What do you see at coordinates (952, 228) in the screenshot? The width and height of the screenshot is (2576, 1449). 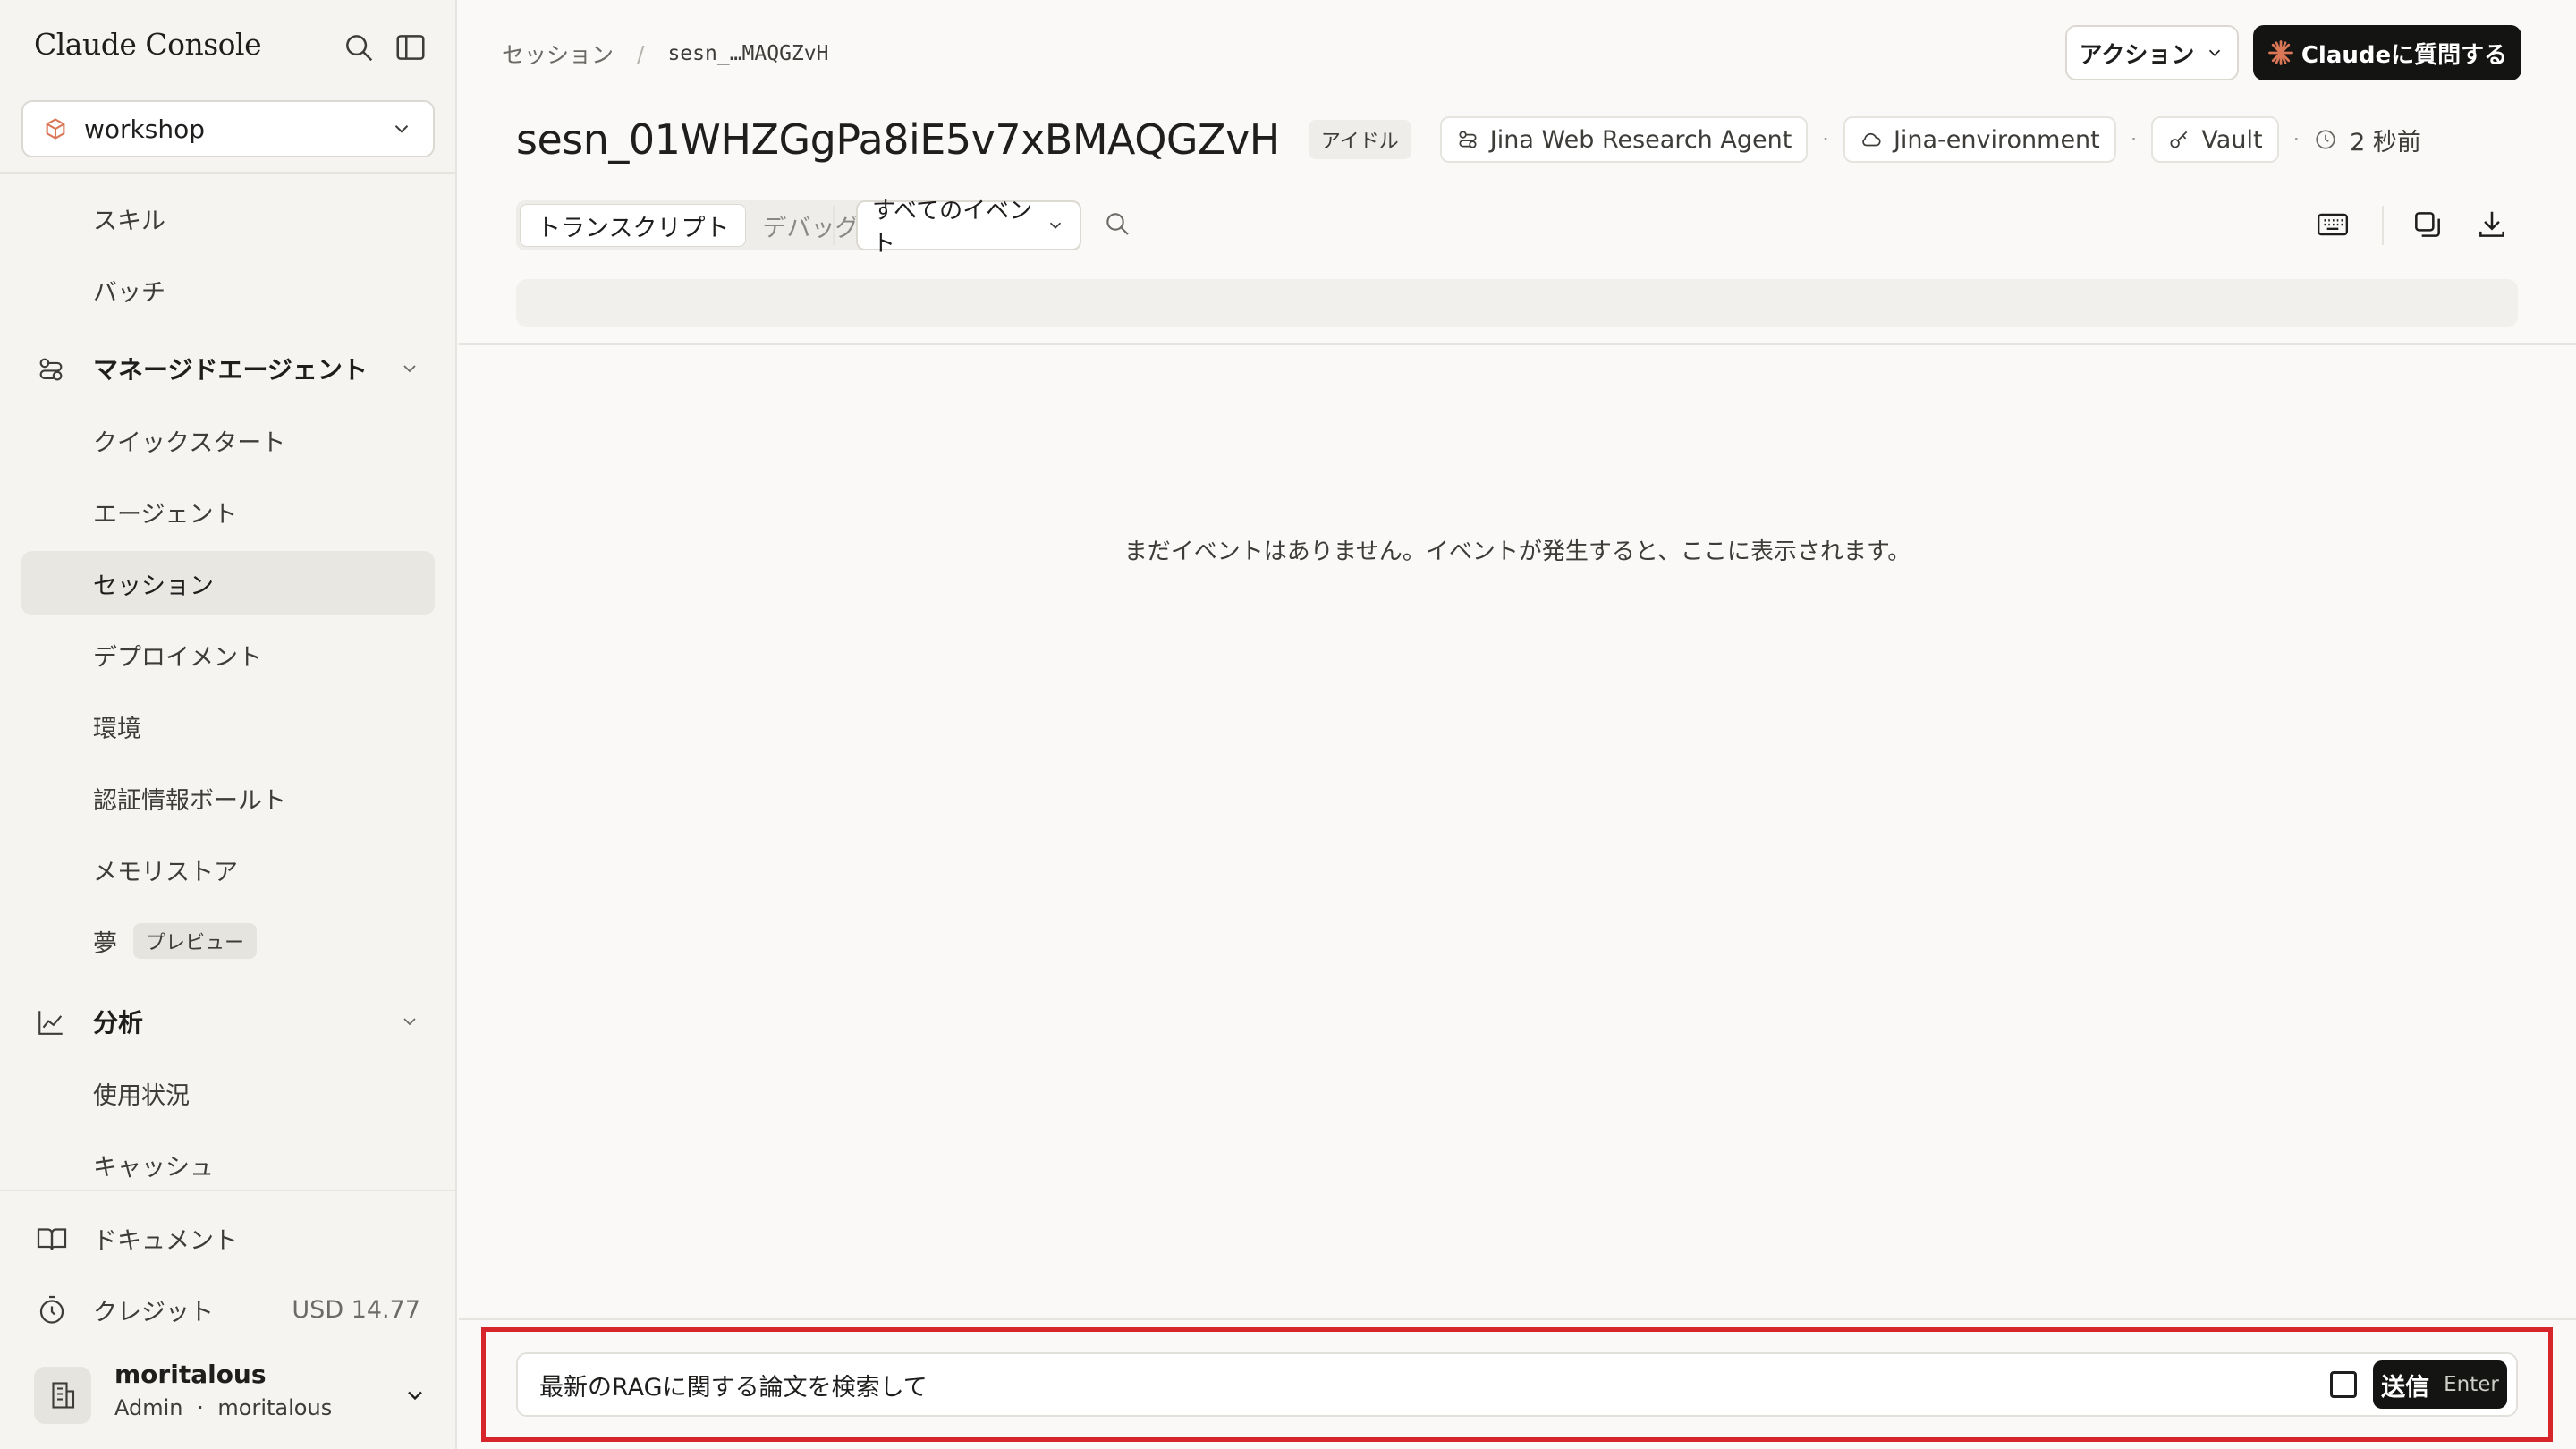 I see `filter-label: すべてのイベント` at bounding box center [952, 228].